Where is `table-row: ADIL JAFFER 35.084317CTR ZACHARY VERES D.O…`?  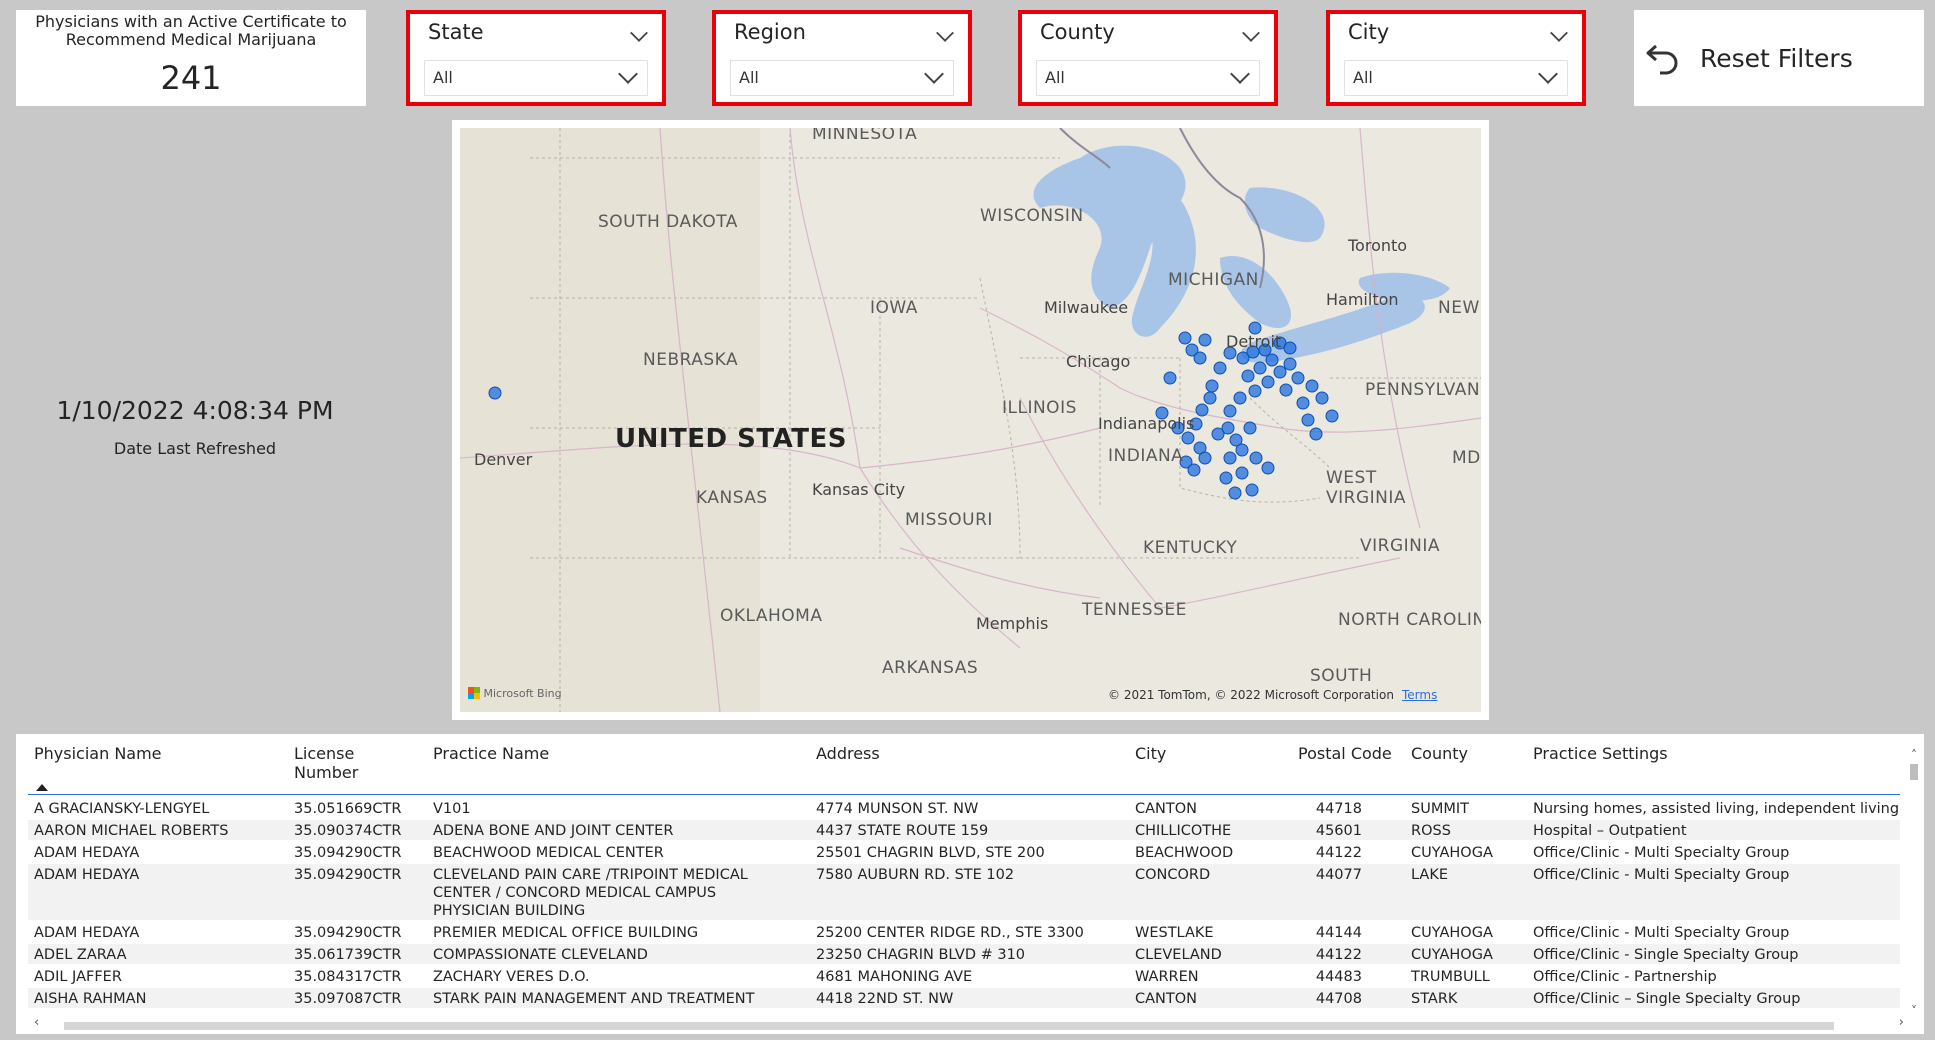
table-row: ADIL JAFFER 35.084317CTR ZACHARY VERES D.O… is located at coordinates (964, 976).